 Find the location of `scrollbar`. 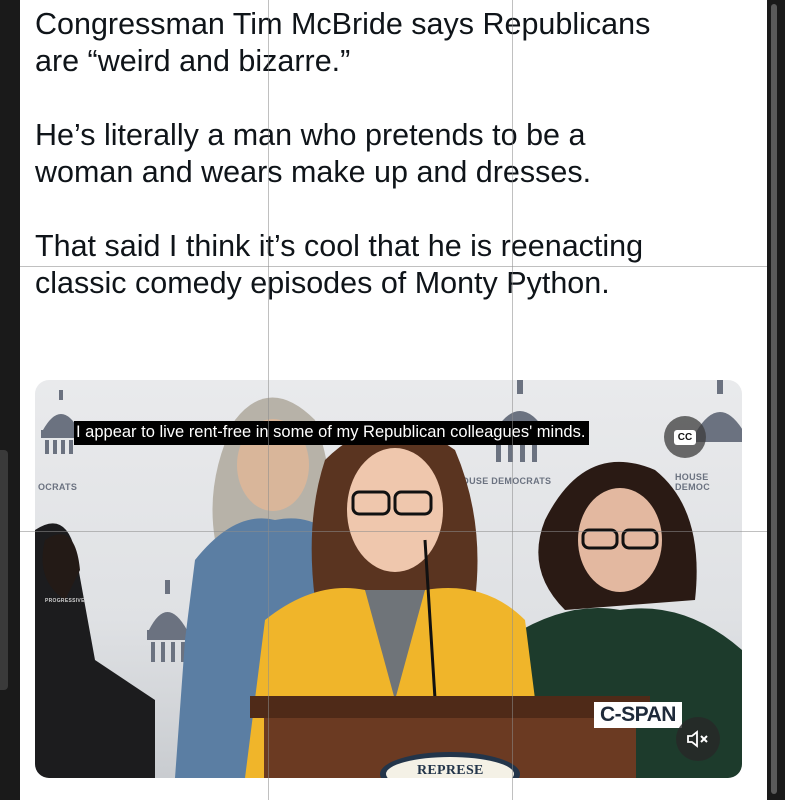

scrollbar is located at coordinates (776, 400).